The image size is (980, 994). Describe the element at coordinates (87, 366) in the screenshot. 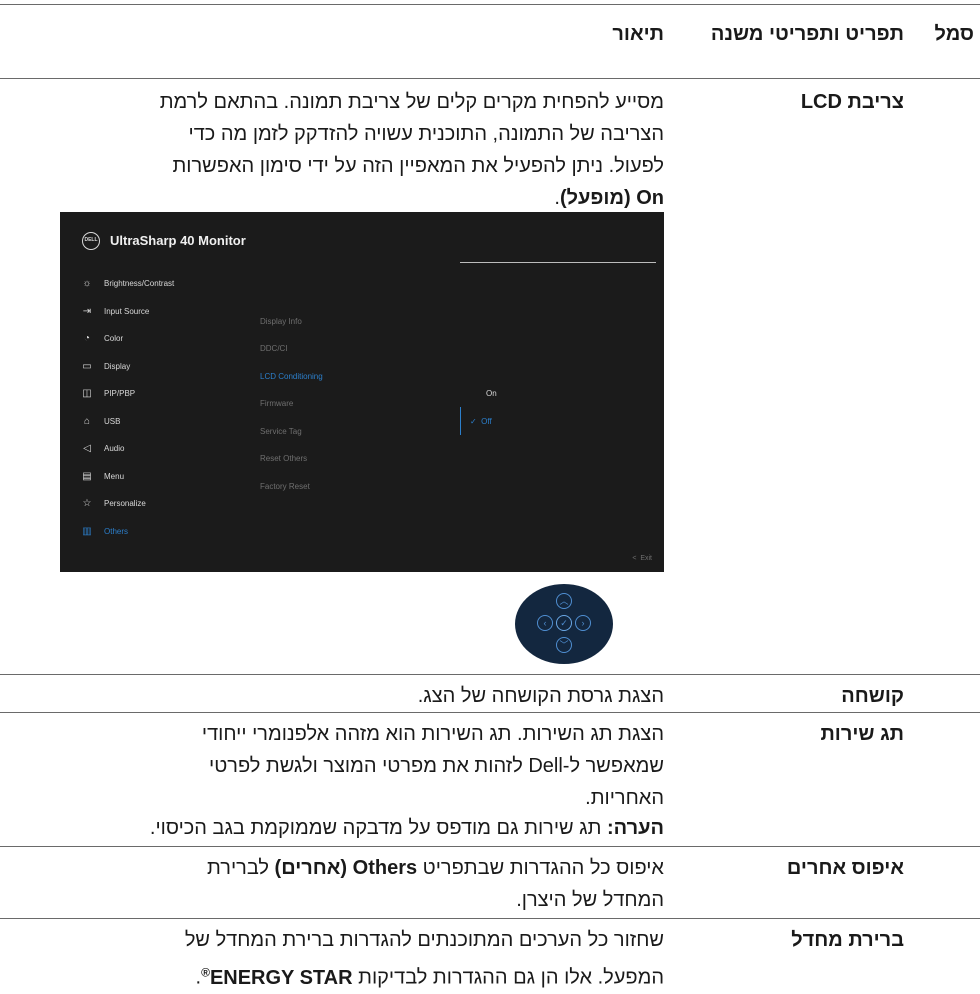

I see `monitor-icon: ▭` at that location.